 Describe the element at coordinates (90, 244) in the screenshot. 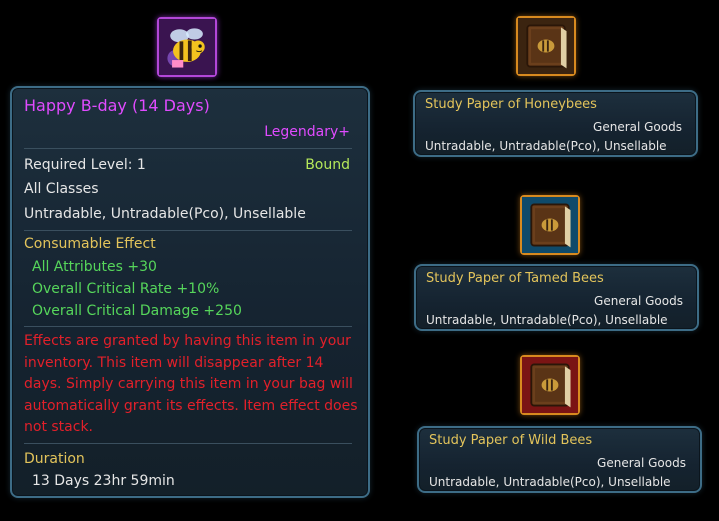

I see `effect-header: Consumable Effect` at that location.